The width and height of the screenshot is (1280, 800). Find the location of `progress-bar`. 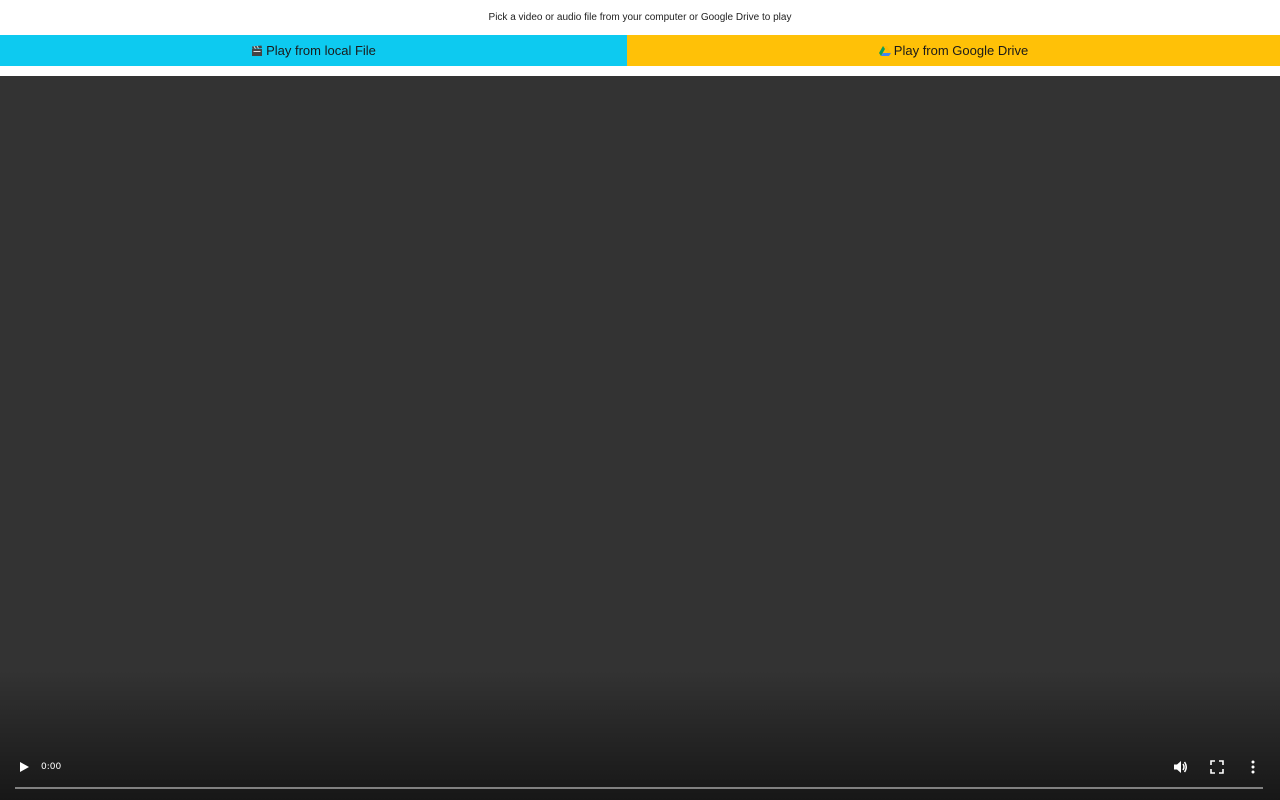

progress-bar is located at coordinates (639, 788).